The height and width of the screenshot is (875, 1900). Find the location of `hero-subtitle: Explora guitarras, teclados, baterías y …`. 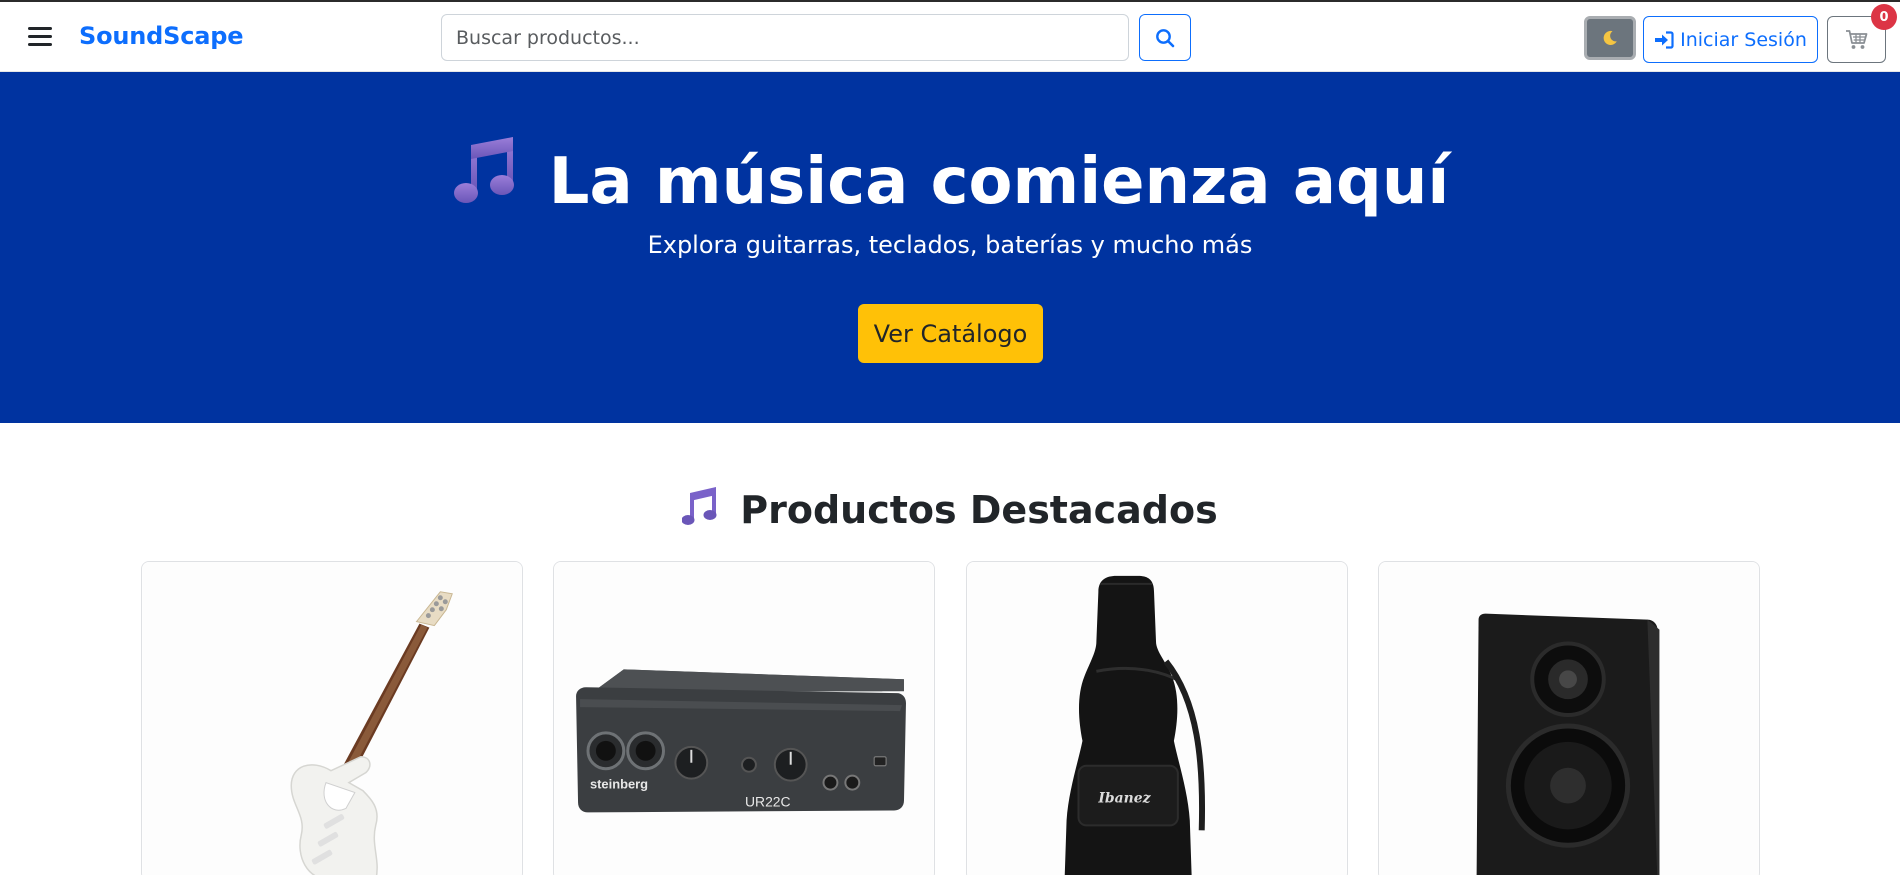

hero-subtitle: Explora guitarras, teclados, baterías y … is located at coordinates (950, 245).